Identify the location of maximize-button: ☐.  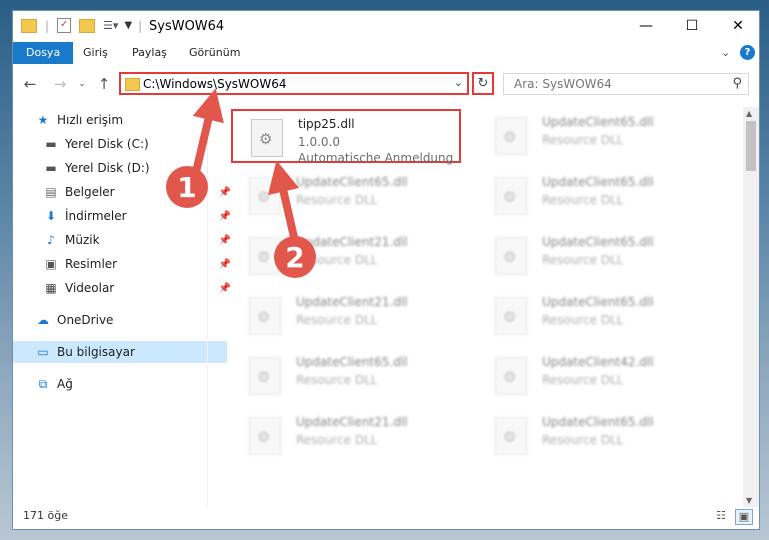
(692, 26).